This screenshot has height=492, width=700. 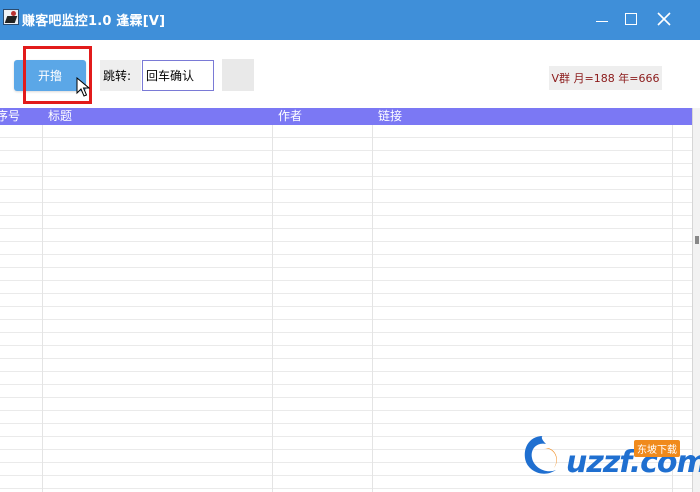 I want to click on watermark-badge: 东坡下载, so click(x=657, y=448).